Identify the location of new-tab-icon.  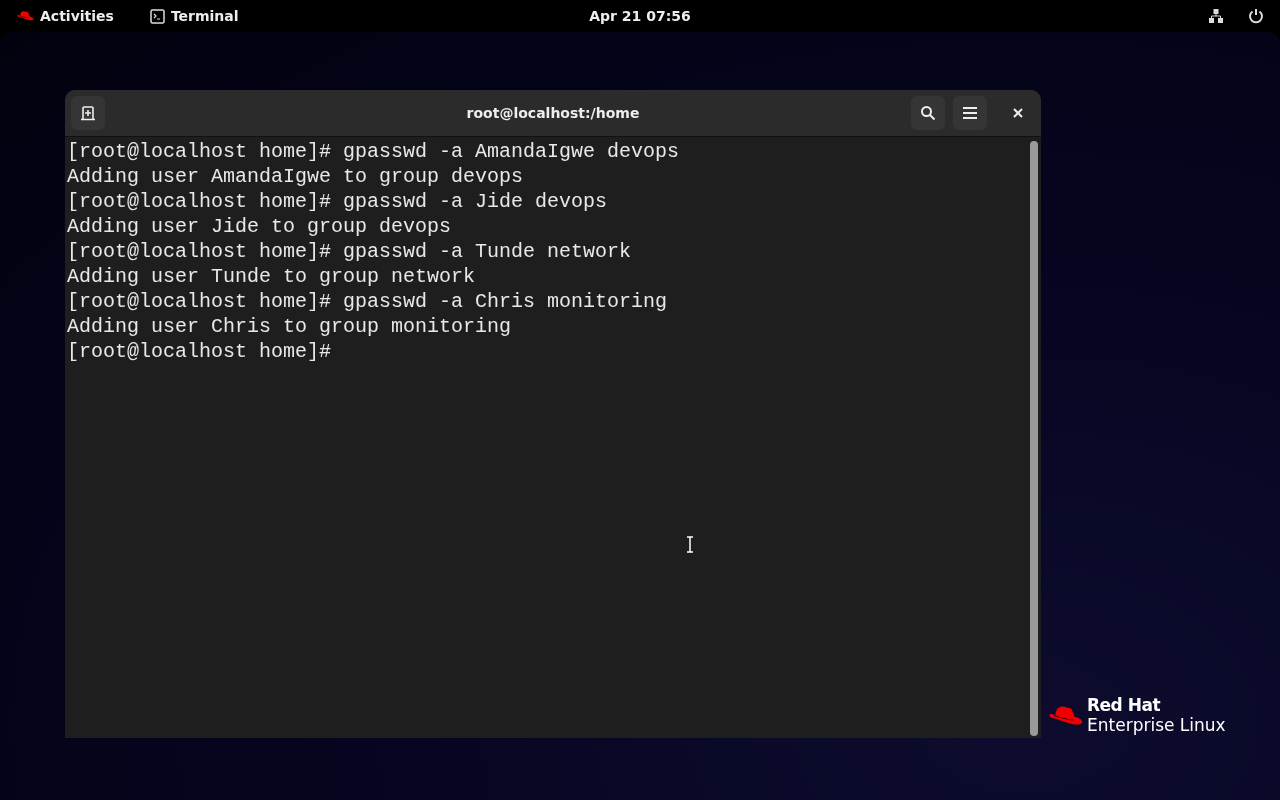
(88, 113).